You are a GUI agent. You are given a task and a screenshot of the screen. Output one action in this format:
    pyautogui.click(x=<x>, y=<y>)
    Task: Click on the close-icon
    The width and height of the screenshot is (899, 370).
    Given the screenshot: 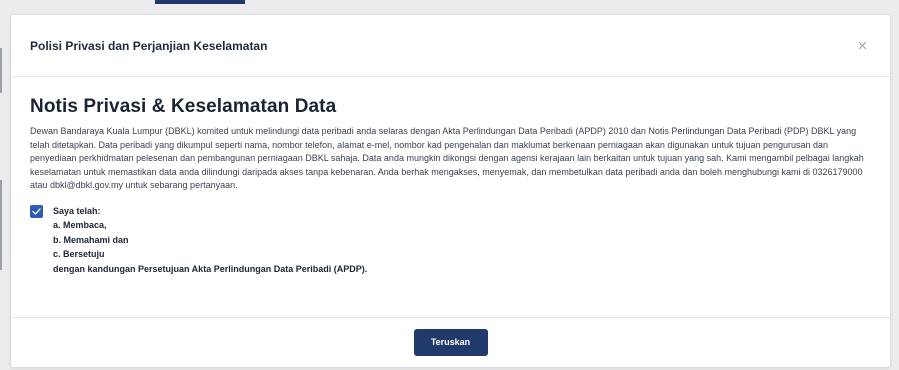 What is the action you would take?
    pyautogui.click(x=862, y=46)
    